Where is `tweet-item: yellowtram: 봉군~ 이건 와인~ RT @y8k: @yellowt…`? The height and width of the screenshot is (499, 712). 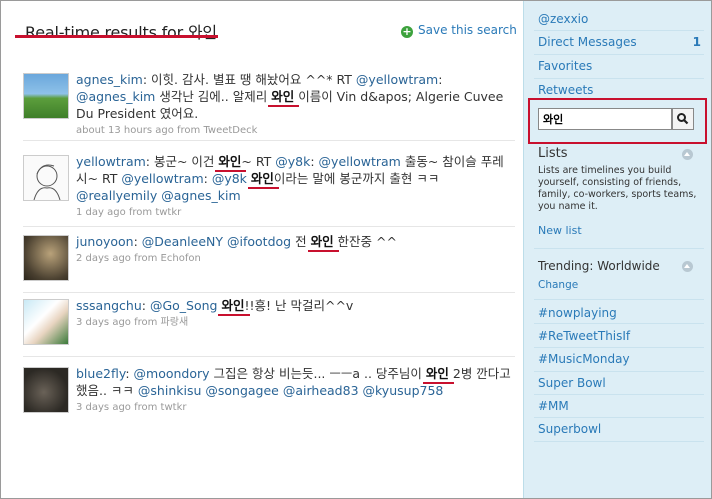 tweet-item: yellowtram: 봉군~ 이건 와인~ RT @y8k: @yellowt… is located at coordinates (269, 188).